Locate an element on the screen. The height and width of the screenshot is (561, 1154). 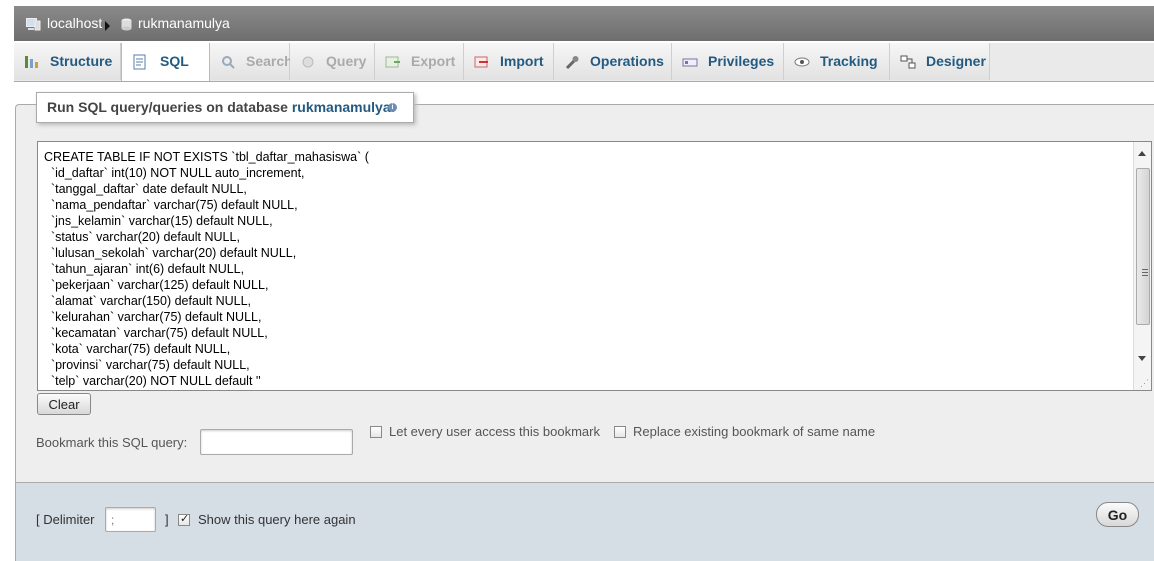
database-icon is located at coordinates (126, 24).